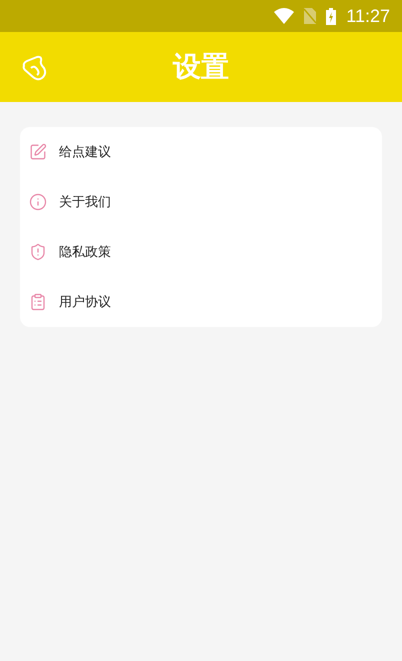  I want to click on menu-label: 隐私政策, so click(85, 252).